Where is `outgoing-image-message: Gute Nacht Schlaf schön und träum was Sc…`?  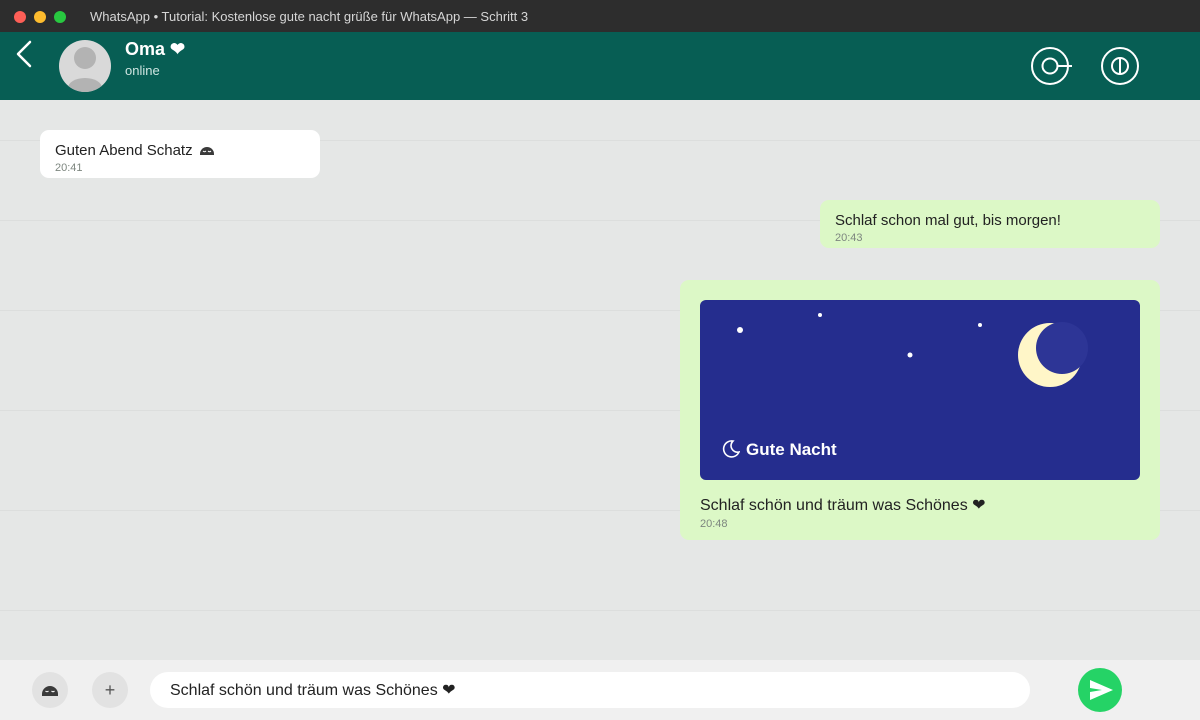
outgoing-image-message: Gute Nacht Schlaf schön und träum was Sc… is located at coordinates (920, 410).